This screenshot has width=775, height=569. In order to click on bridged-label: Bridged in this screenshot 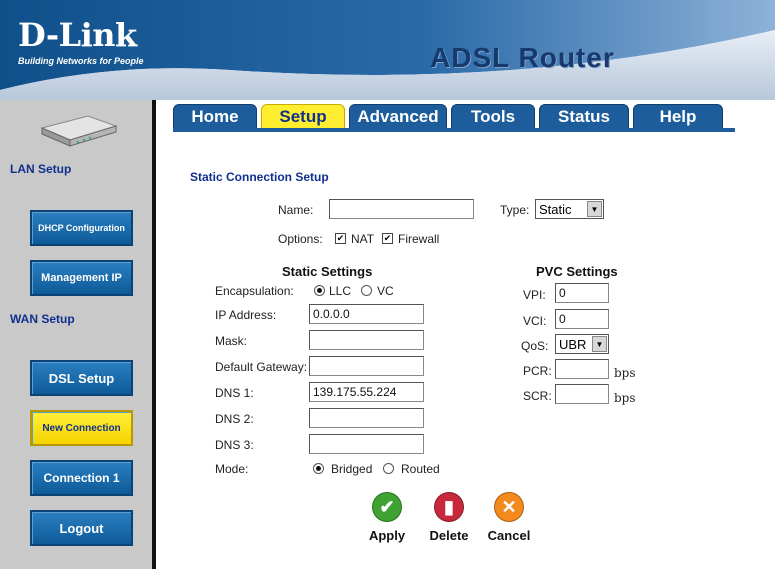, I will do `click(352, 469)`.